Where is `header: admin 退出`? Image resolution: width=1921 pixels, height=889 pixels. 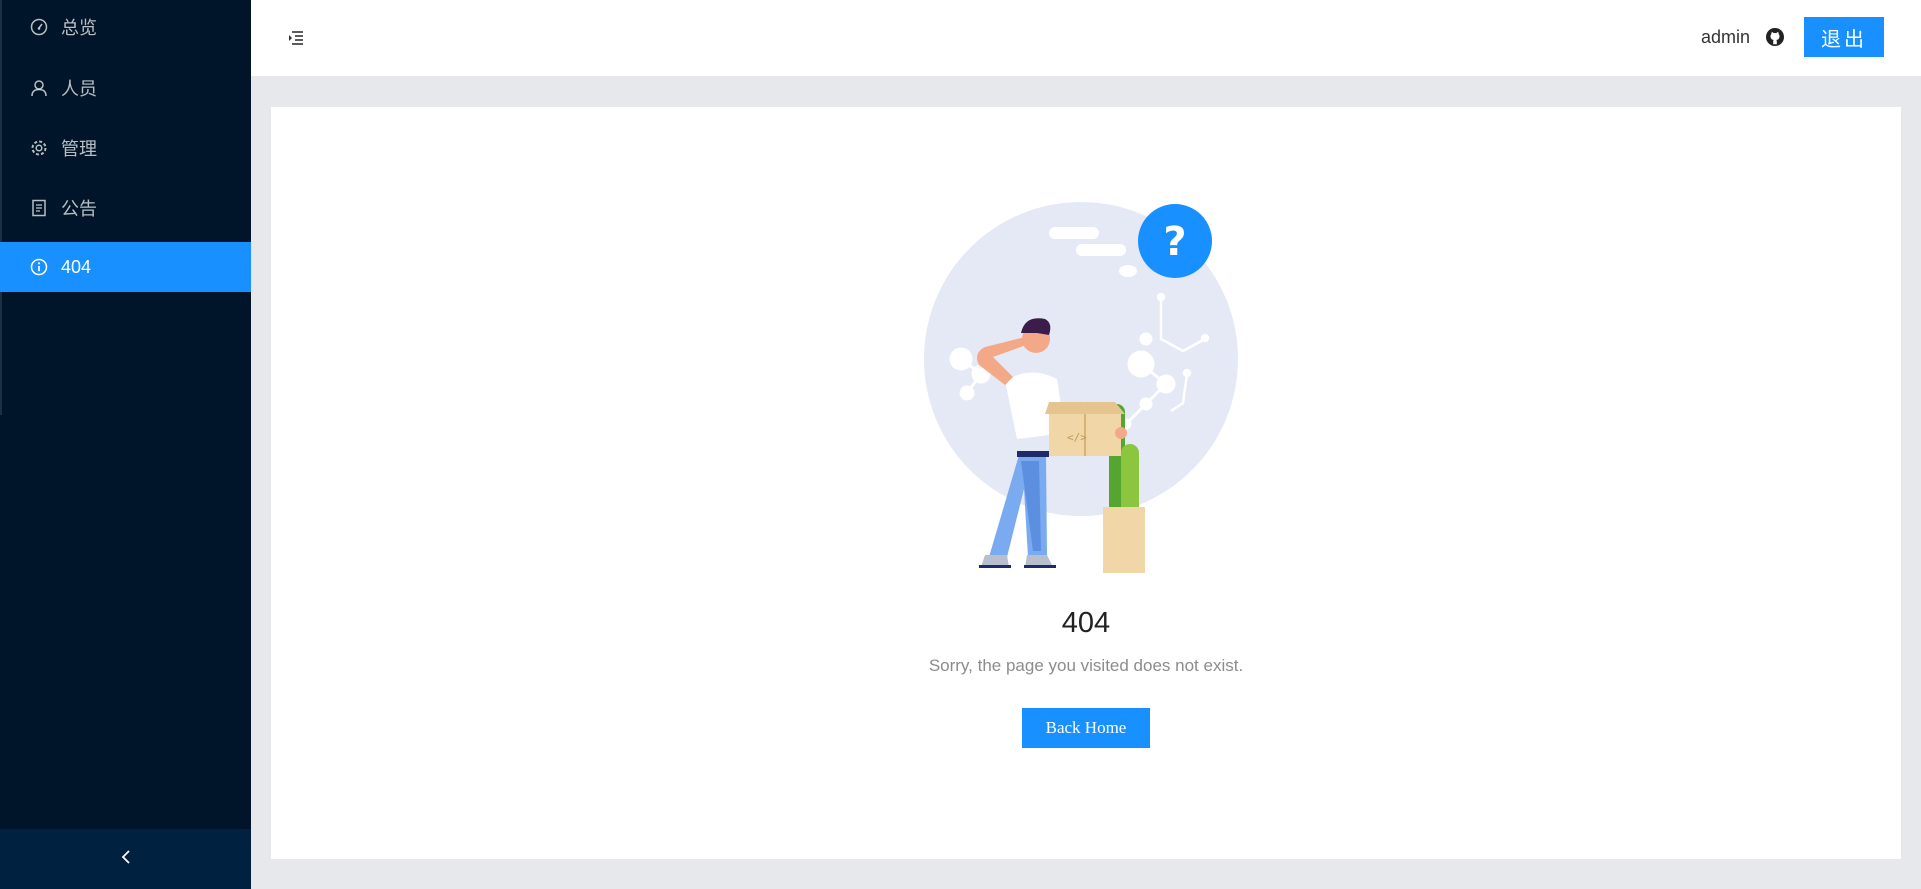
header: admin 退出 is located at coordinates (1086, 38).